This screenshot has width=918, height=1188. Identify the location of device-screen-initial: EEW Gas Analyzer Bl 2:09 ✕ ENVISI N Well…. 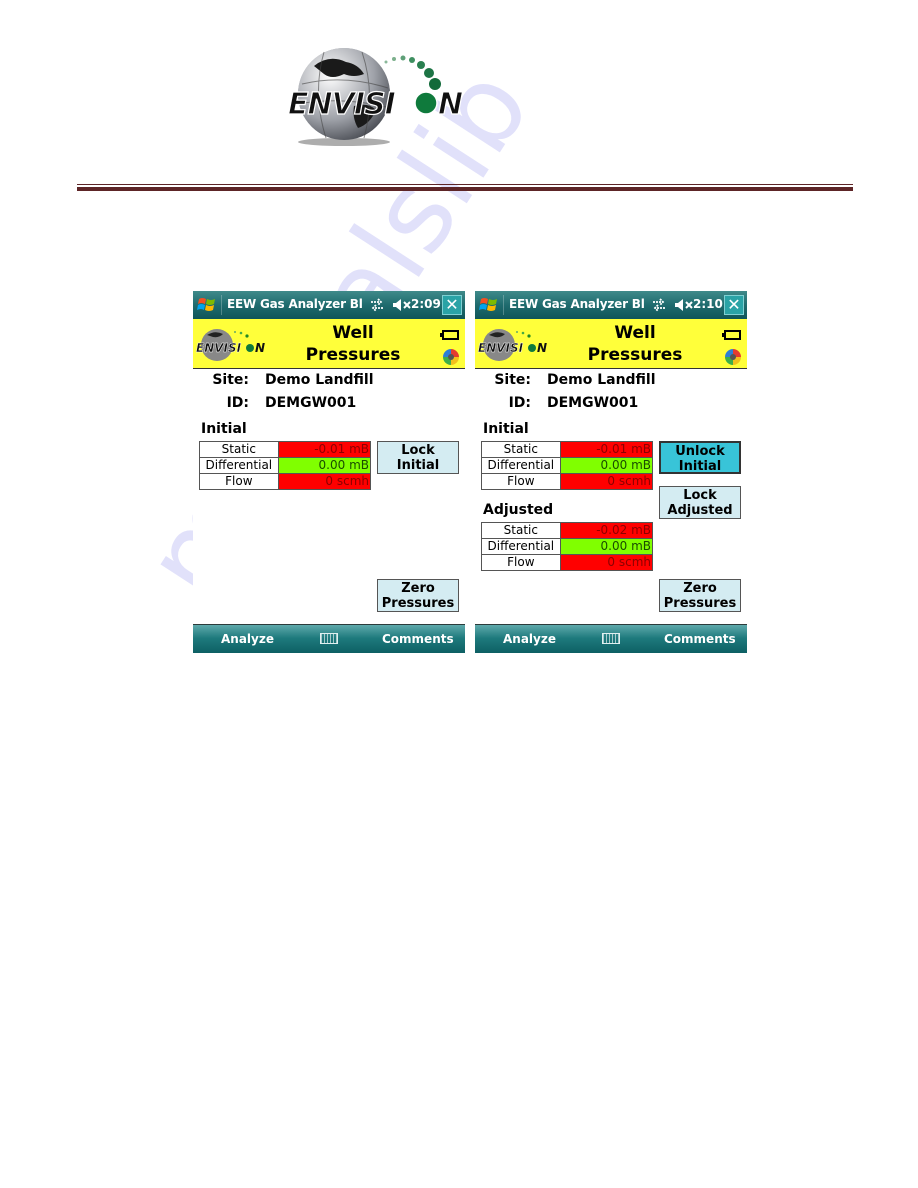
(329, 472).